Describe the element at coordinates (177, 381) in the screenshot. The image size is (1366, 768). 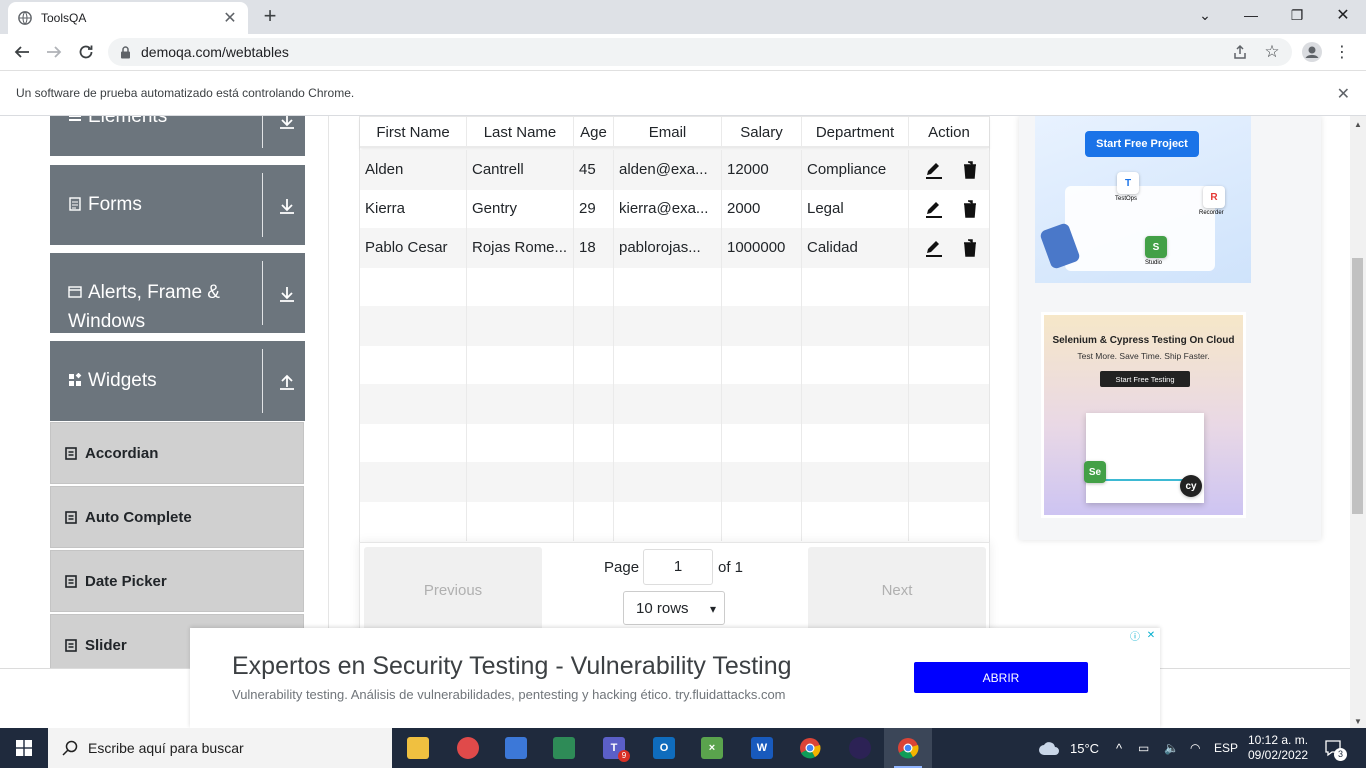
I see `sidebar-group-widgets: Widgets` at that location.